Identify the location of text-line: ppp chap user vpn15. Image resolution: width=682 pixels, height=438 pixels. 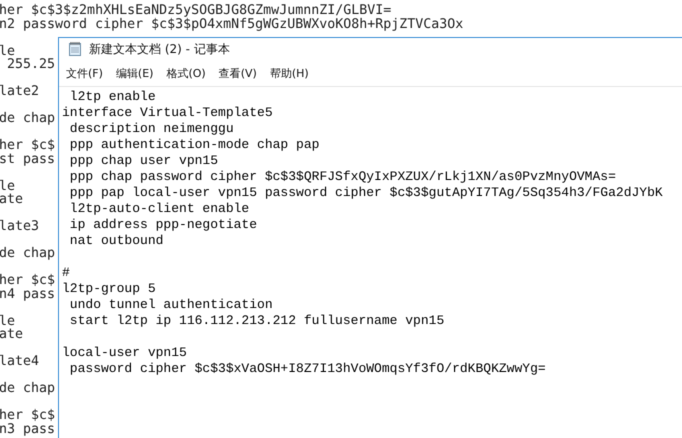
(143, 161).